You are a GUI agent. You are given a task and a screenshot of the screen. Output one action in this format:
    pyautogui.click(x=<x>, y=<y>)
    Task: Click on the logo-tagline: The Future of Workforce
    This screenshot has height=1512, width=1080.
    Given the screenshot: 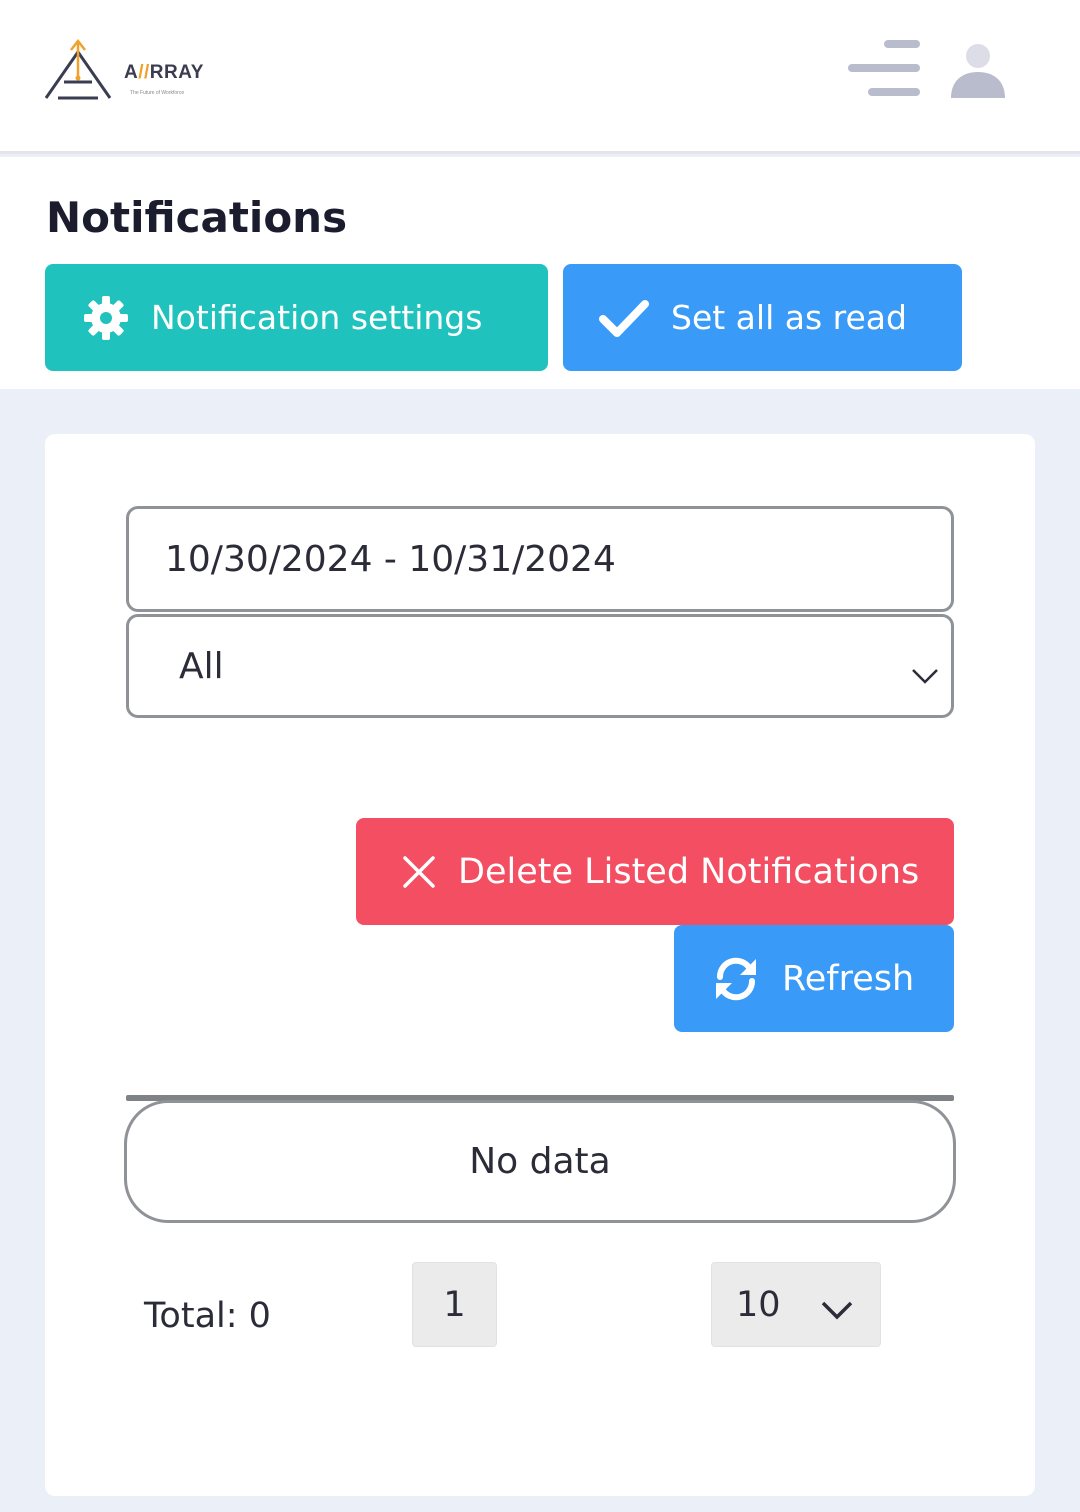 What is the action you would take?
    pyautogui.click(x=157, y=93)
    